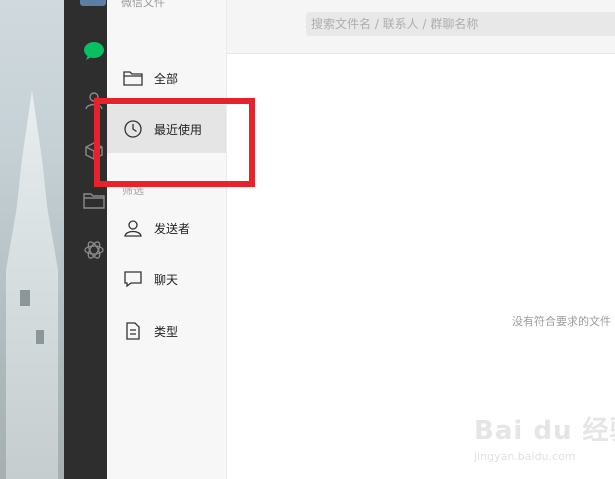 This screenshot has width=615, height=479. I want to click on document-icon, so click(133, 331).